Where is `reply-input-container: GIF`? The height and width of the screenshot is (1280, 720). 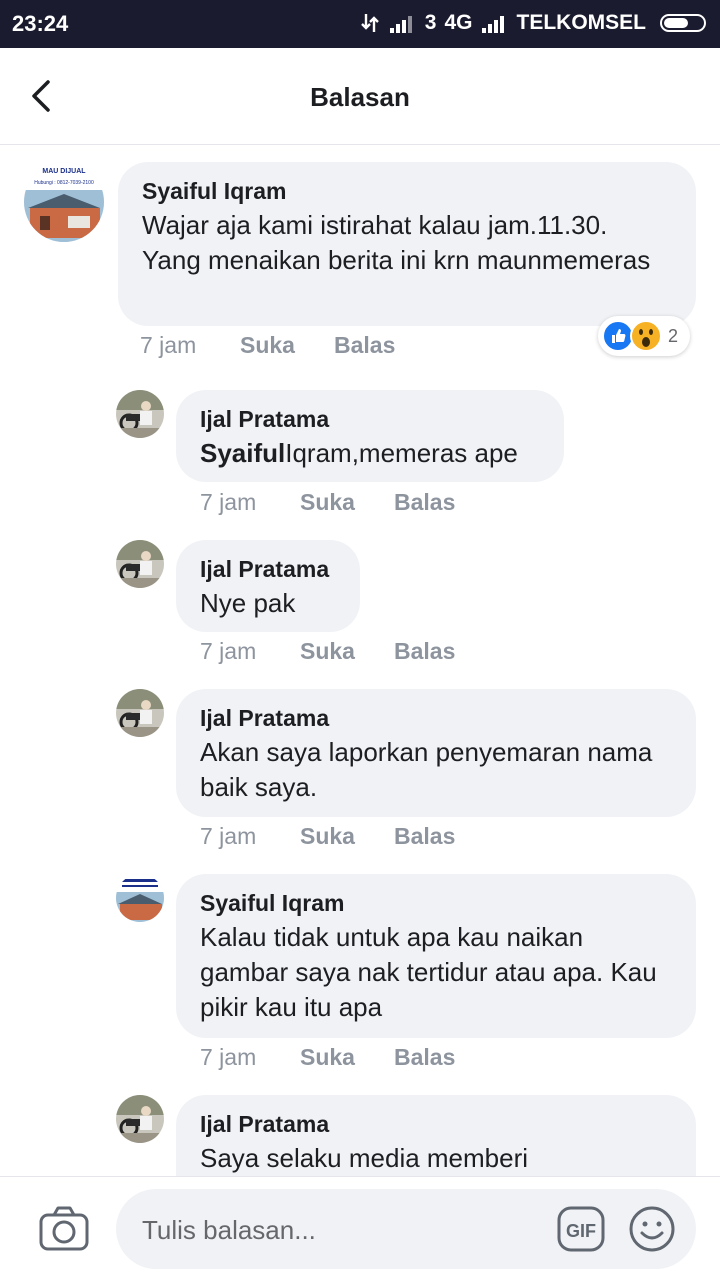 reply-input-container: GIF is located at coordinates (406, 1230).